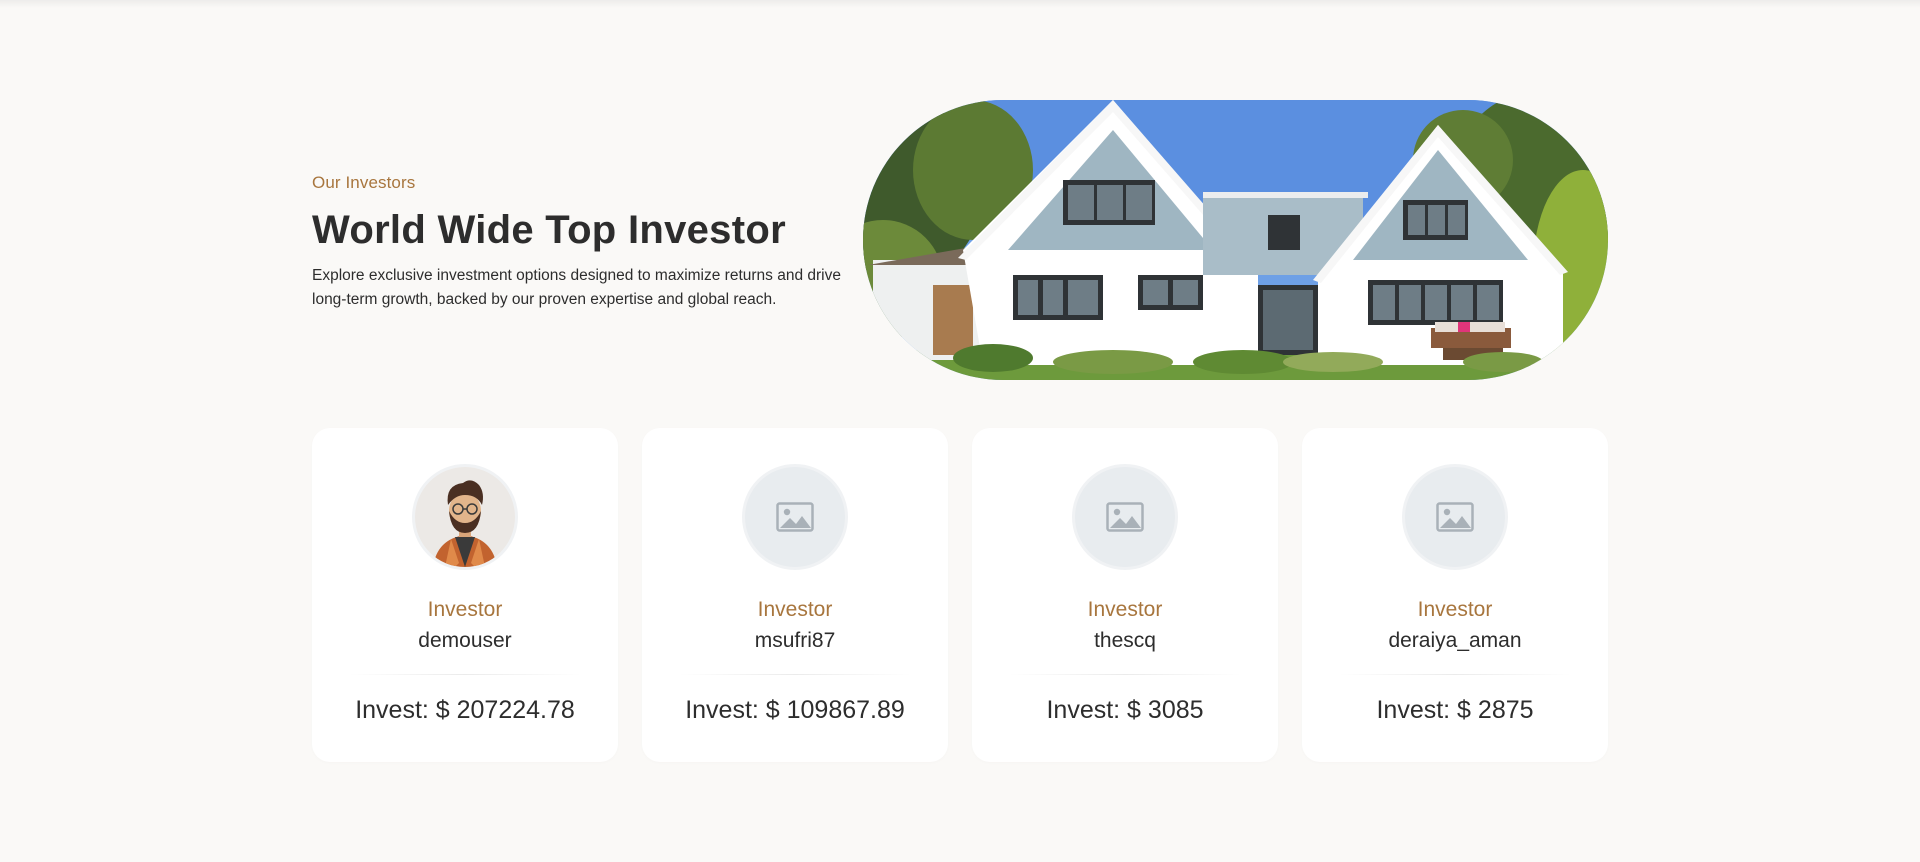  What do you see at coordinates (795, 640) in the screenshot?
I see `investor-username: msufri87` at bounding box center [795, 640].